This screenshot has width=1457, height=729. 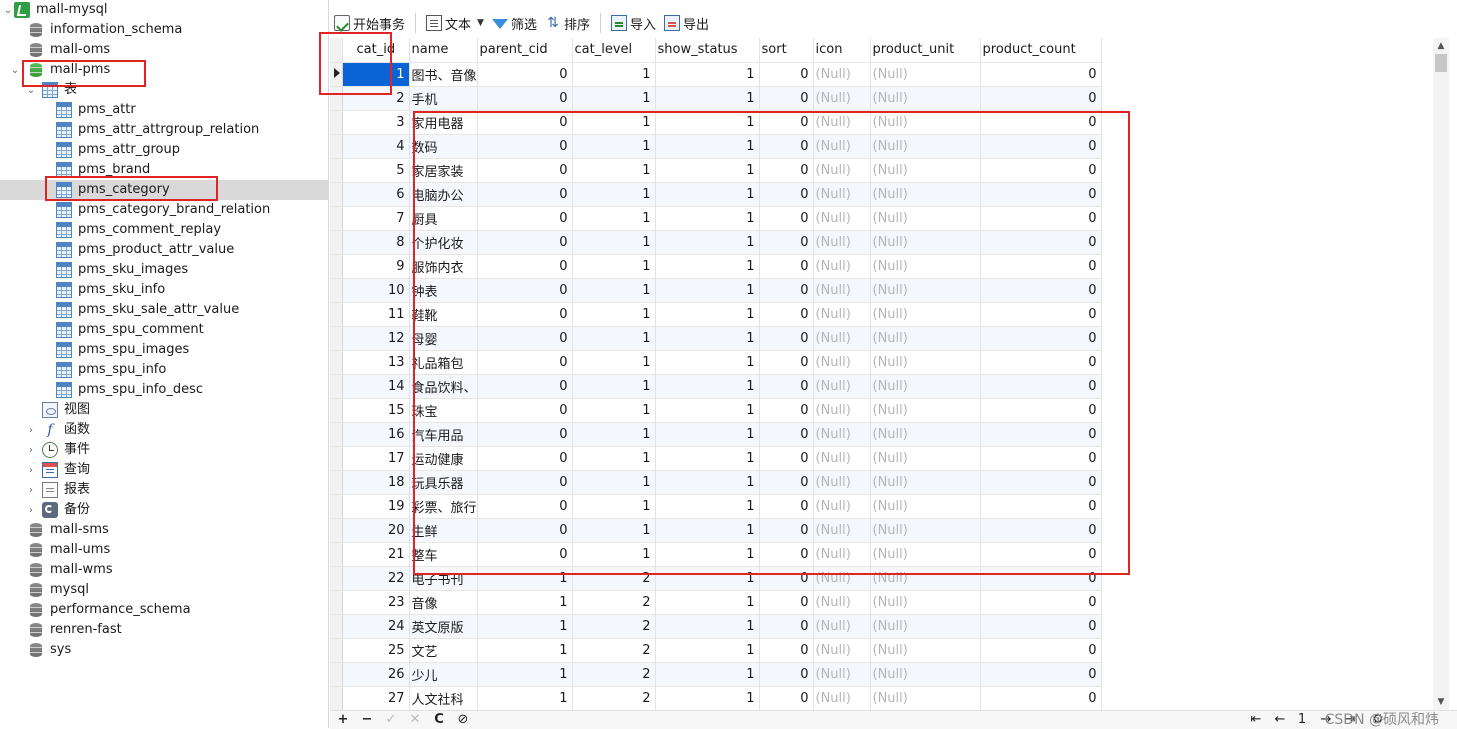 I want to click on tree-folder-events: › 事件, so click(x=164, y=450).